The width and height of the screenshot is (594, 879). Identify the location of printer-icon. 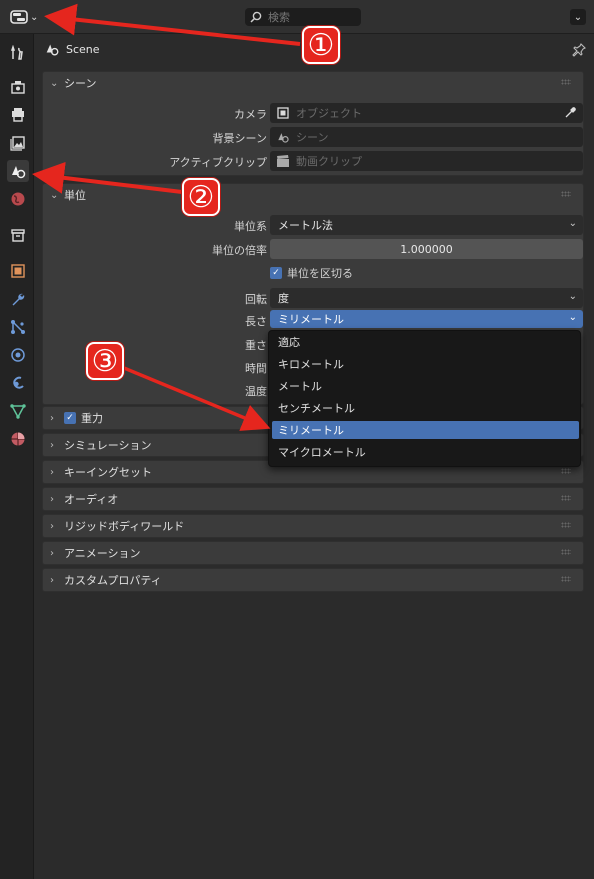
(18, 115).